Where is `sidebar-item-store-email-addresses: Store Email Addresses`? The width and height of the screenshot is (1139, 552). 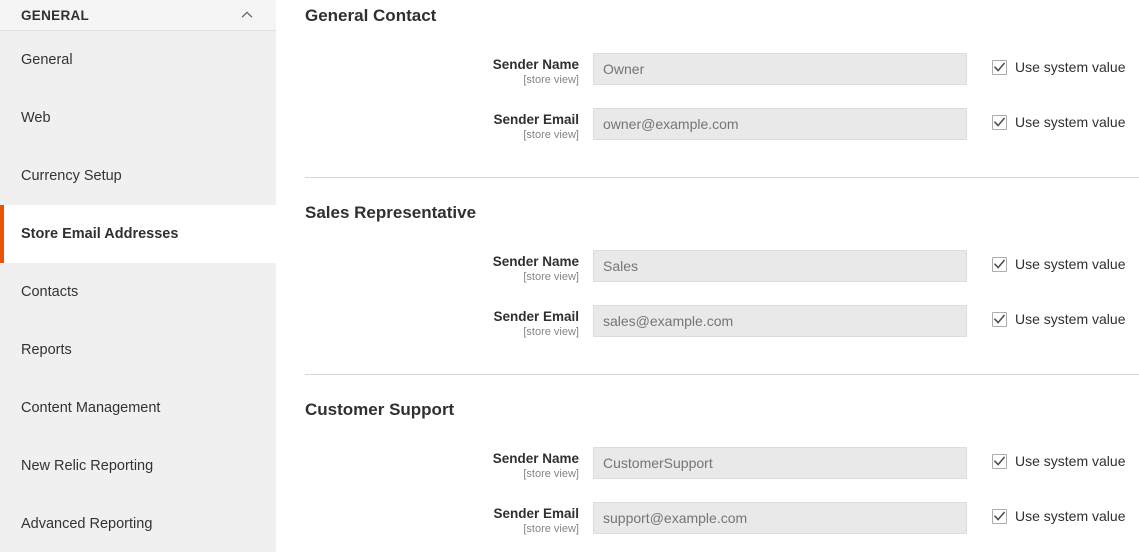 sidebar-item-store-email-addresses: Store Email Addresses is located at coordinates (138, 234).